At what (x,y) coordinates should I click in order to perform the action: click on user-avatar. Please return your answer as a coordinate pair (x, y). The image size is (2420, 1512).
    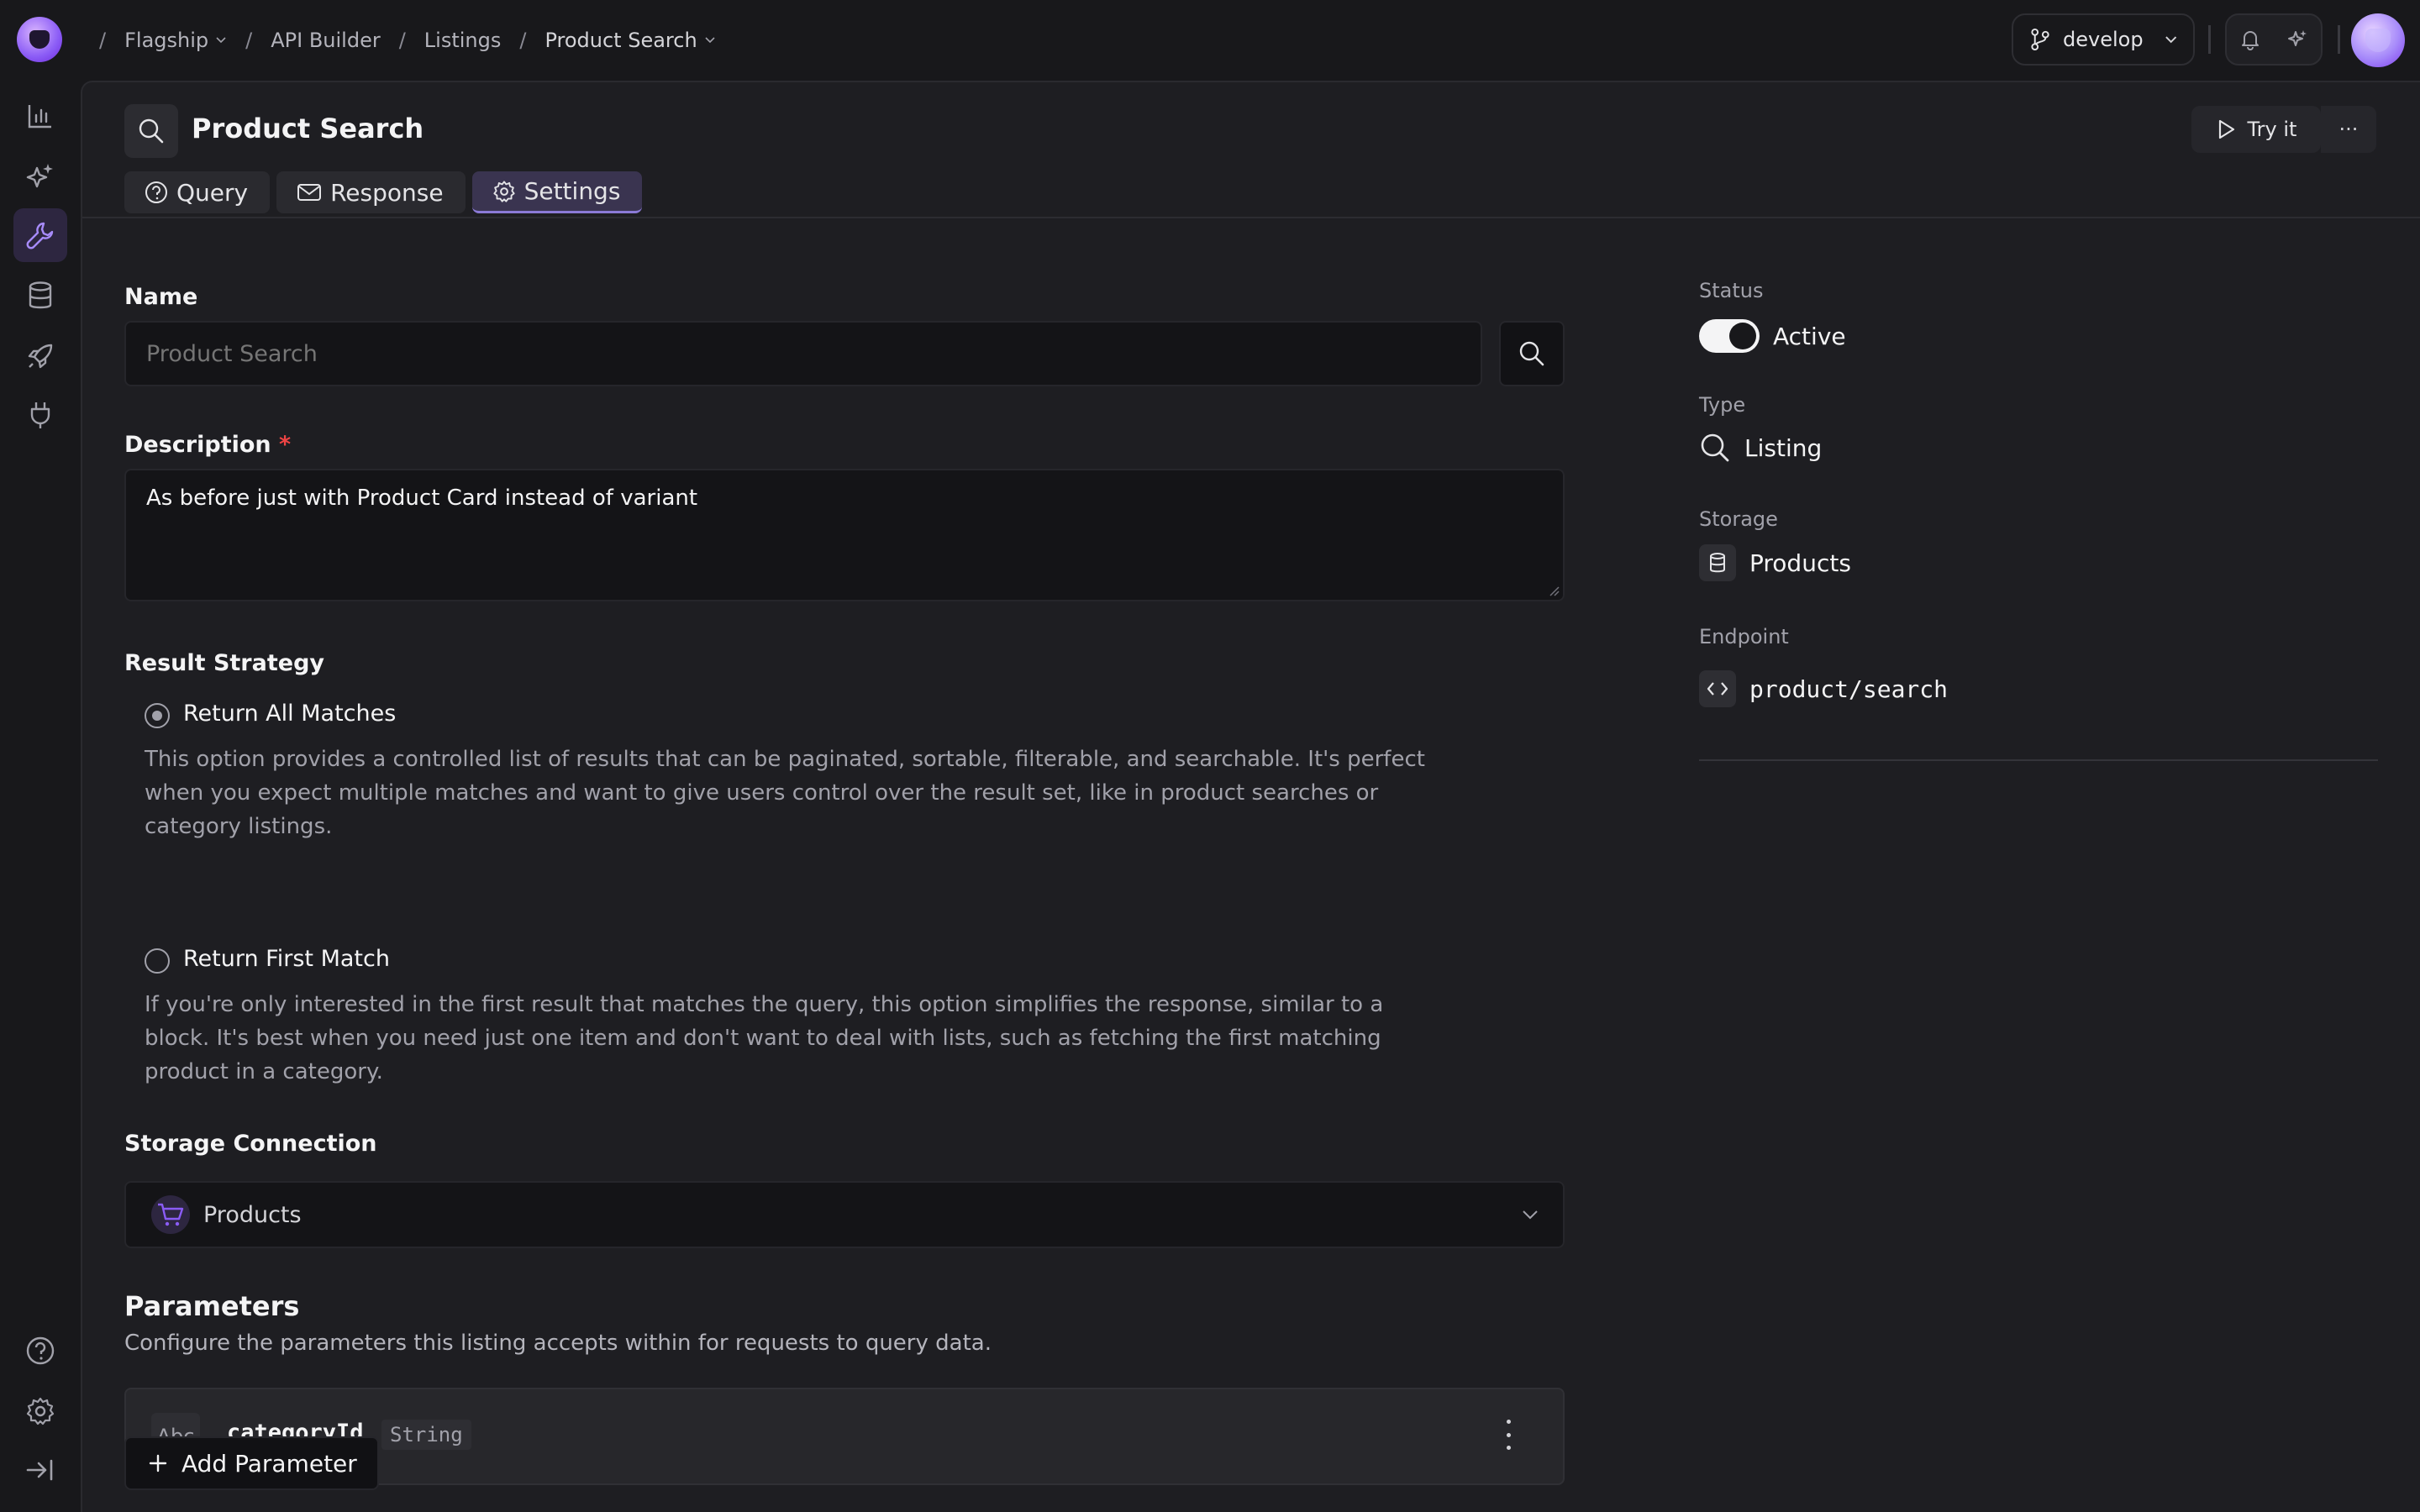
    Looking at the image, I should click on (2378, 40).